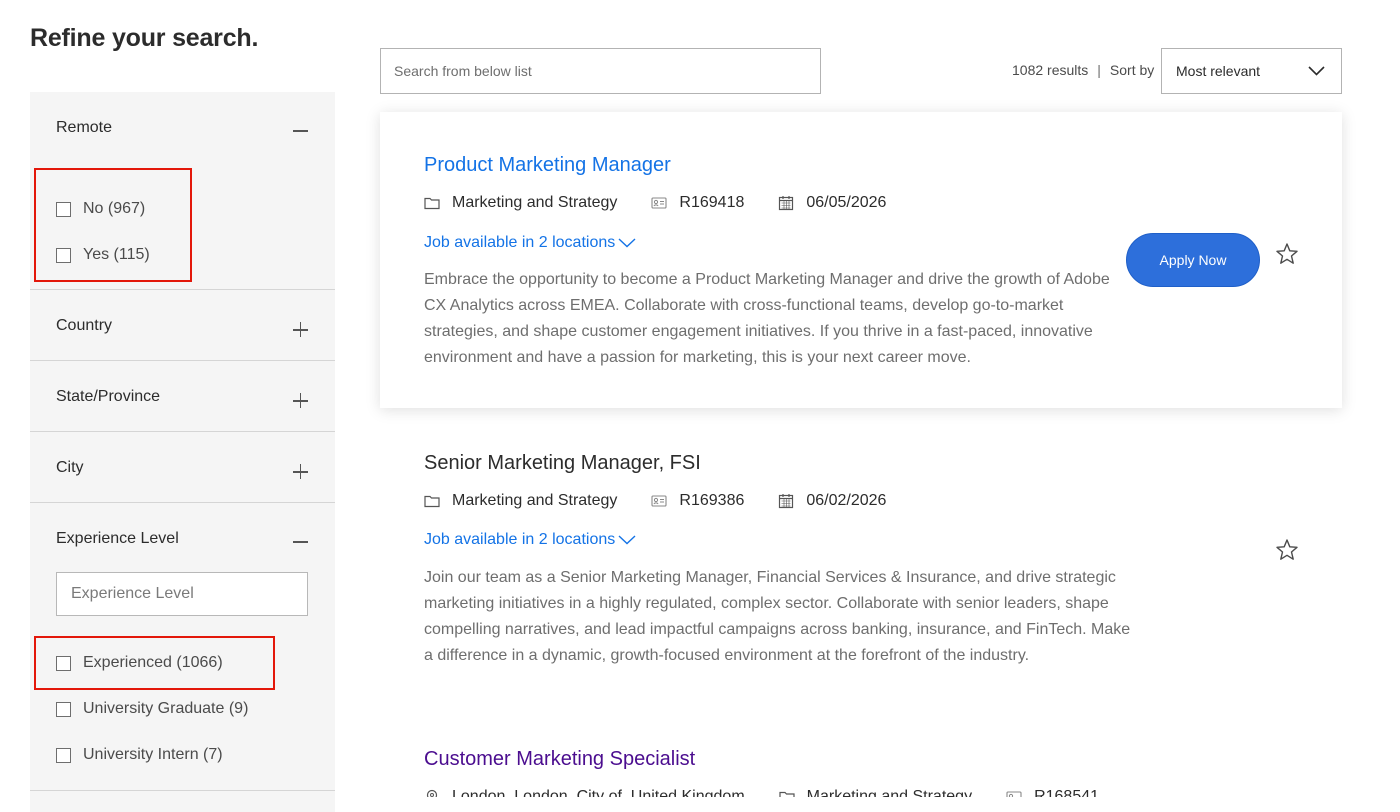  What do you see at coordinates (846, 202) in the screenshot?
I see `job-posted-date: 06/05/2026` at bounding box center [846, 202].